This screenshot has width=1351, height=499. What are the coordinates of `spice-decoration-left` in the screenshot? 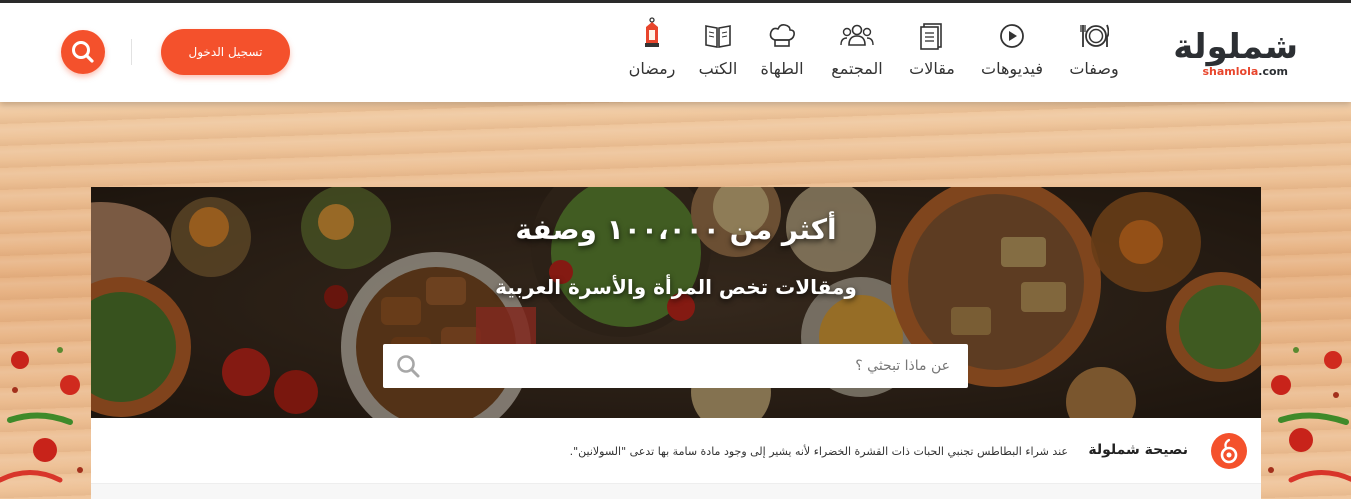 It's located at (41, 415).